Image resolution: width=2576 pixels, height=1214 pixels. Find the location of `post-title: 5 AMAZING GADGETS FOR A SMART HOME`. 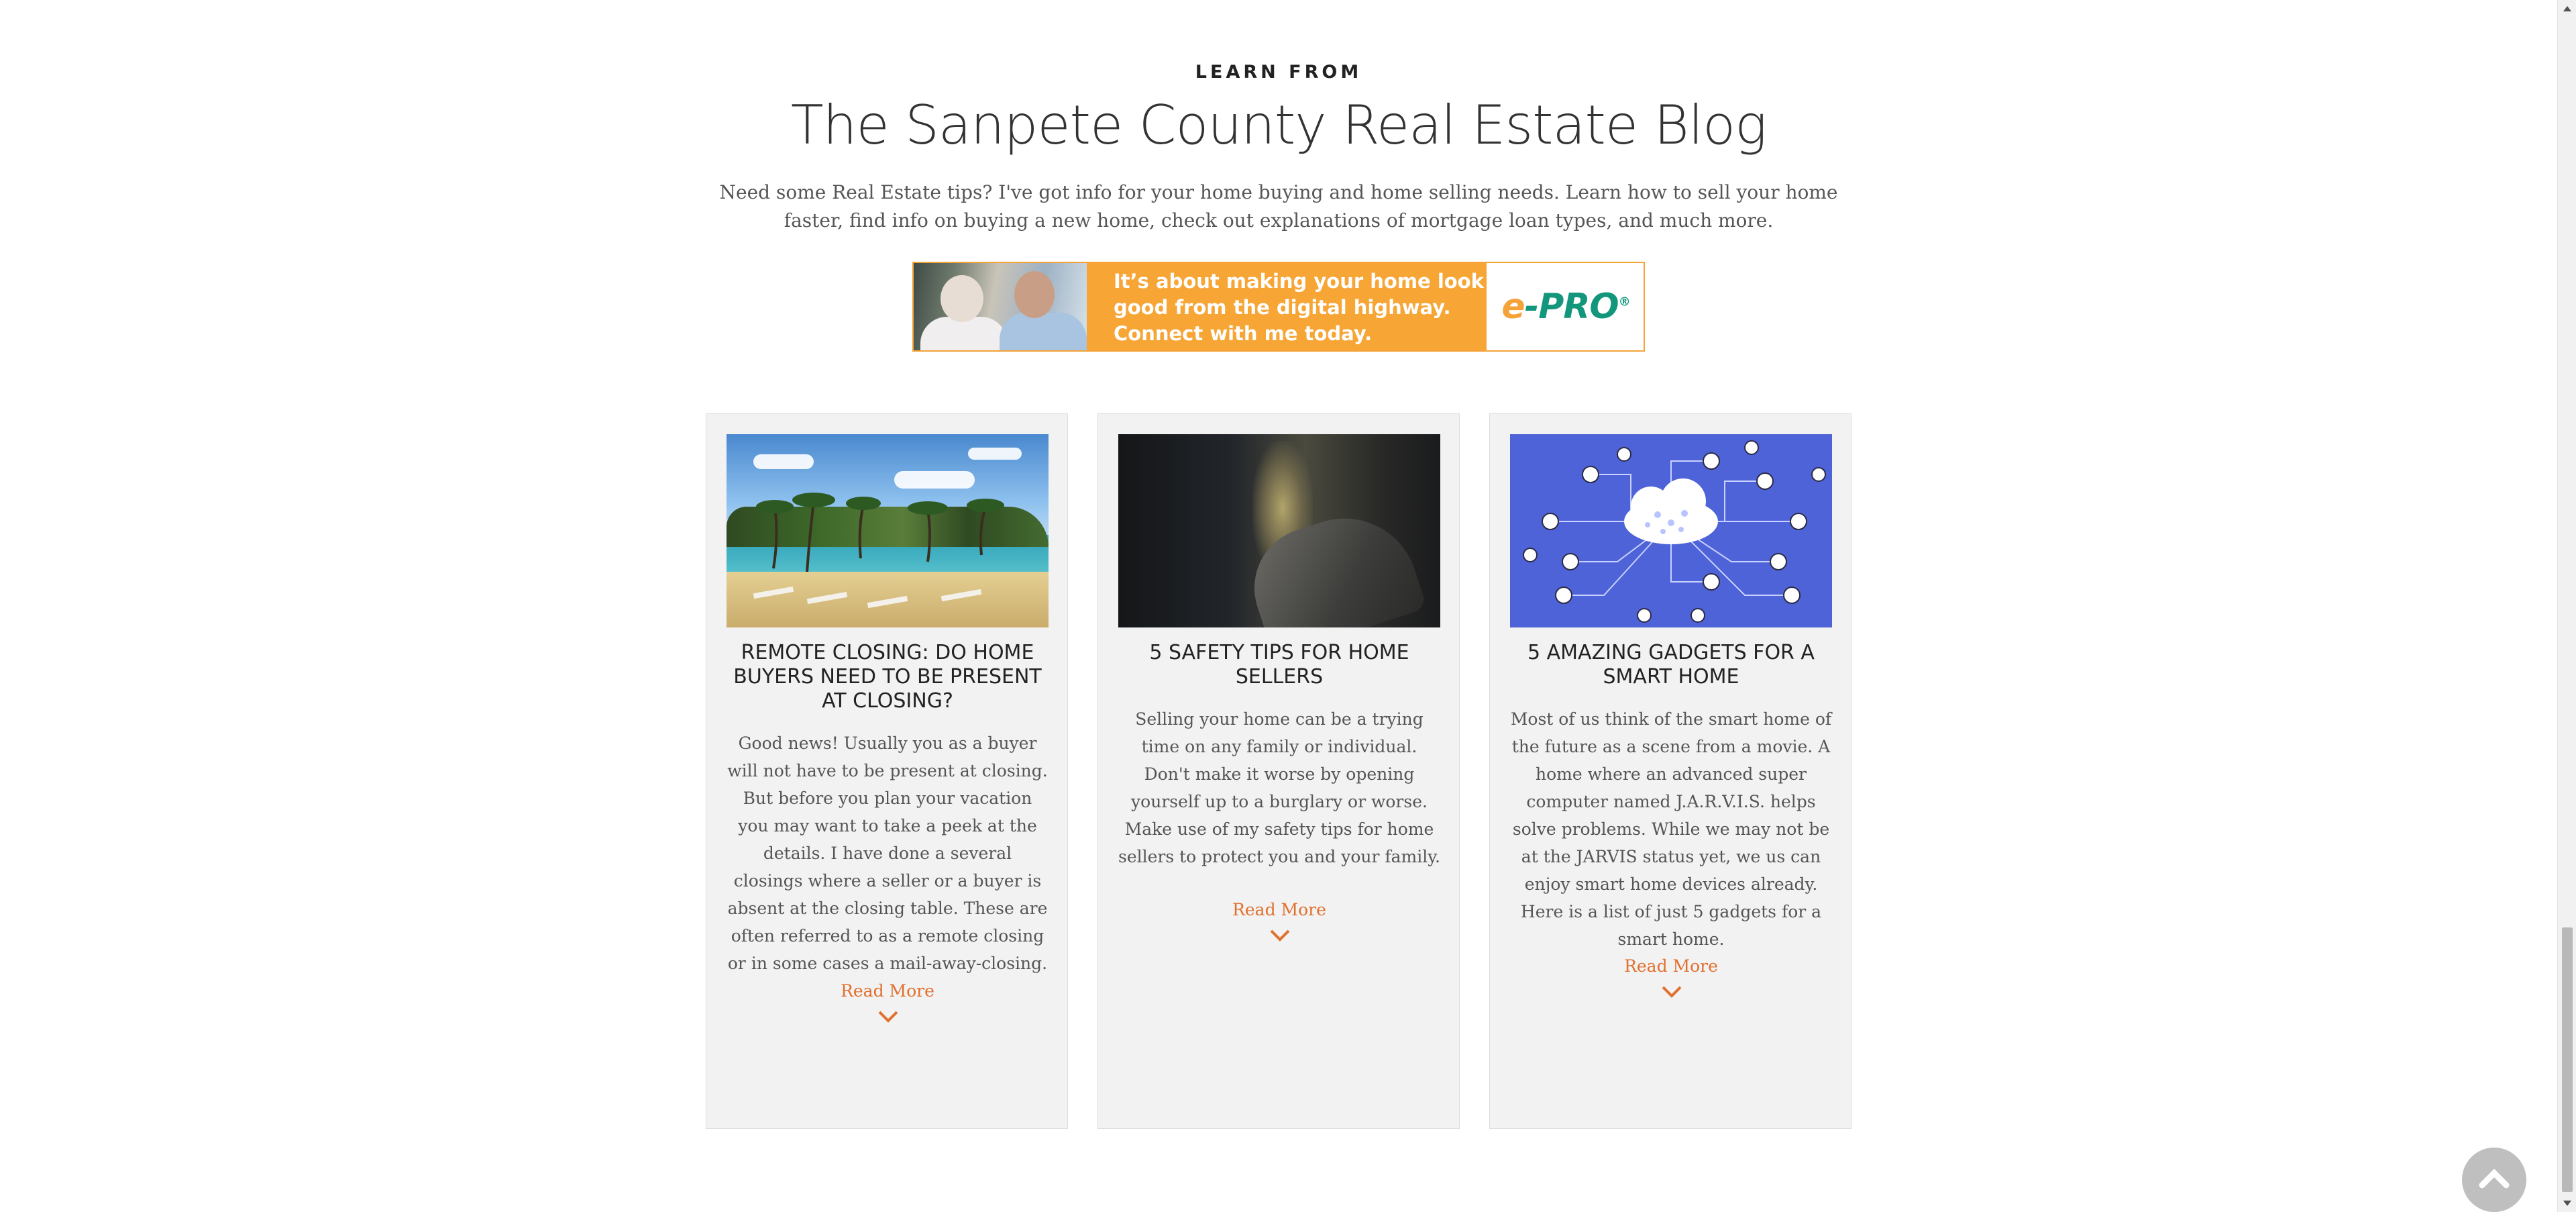

post-title: 5 AMAZING GADGETS FOR A SMART HOME is located at coordinates (1671, 665).